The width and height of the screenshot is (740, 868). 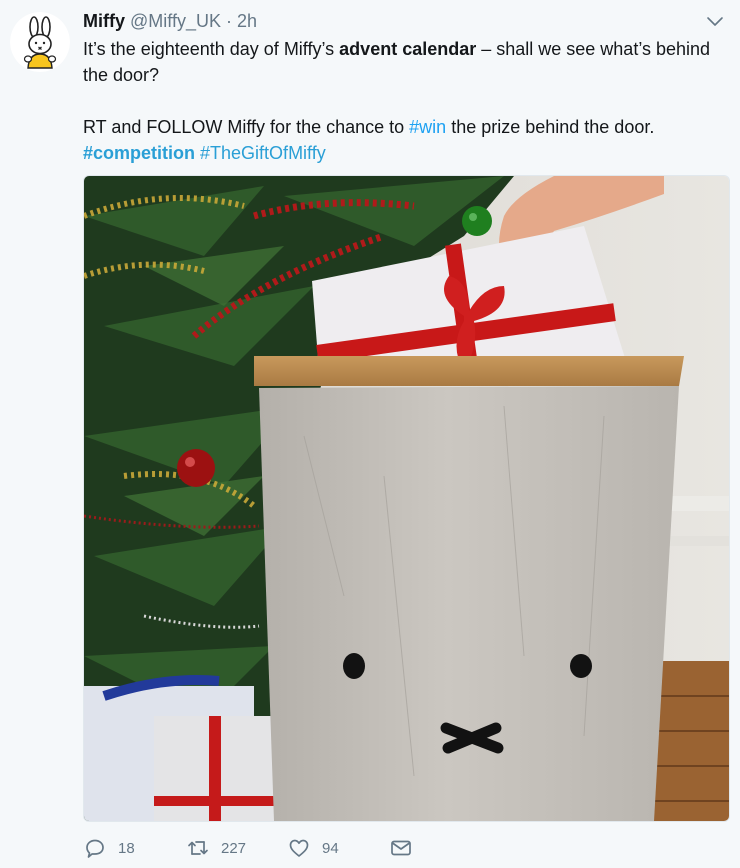 I want to click on retweet-button: 227, so click(x=216, y=848).